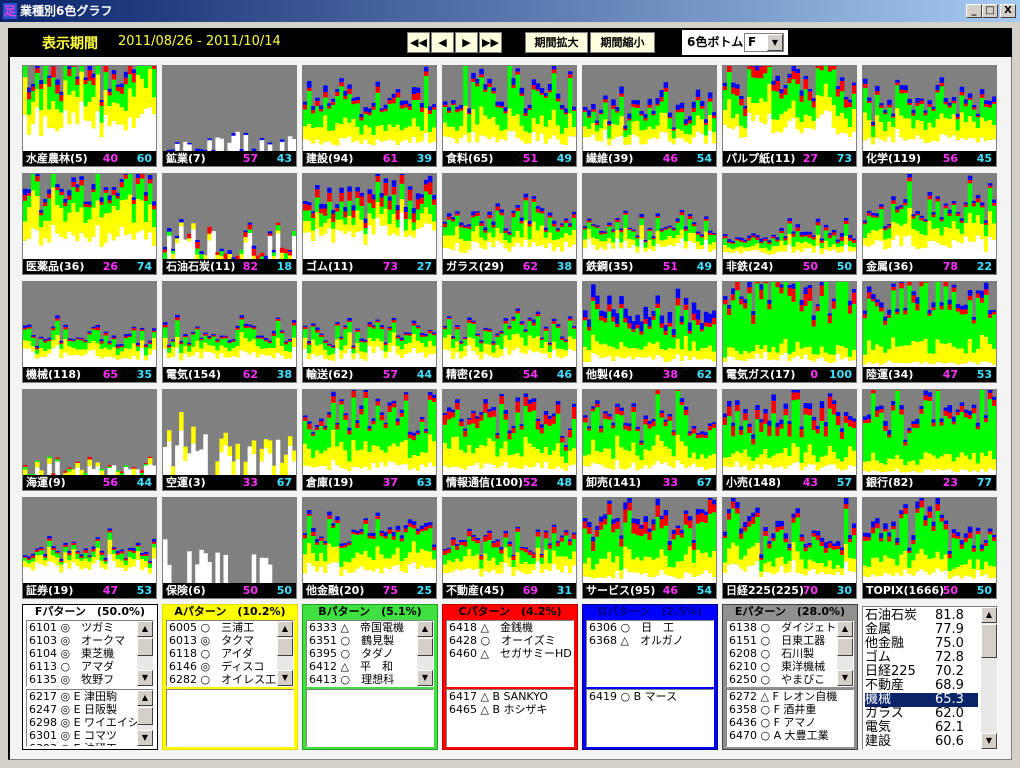 Image resolution: width=1020 pixels, height=768 pixels. Describe the element at coordinates (1008, 11) in the screenshot. I see `close-button: X` at that location.